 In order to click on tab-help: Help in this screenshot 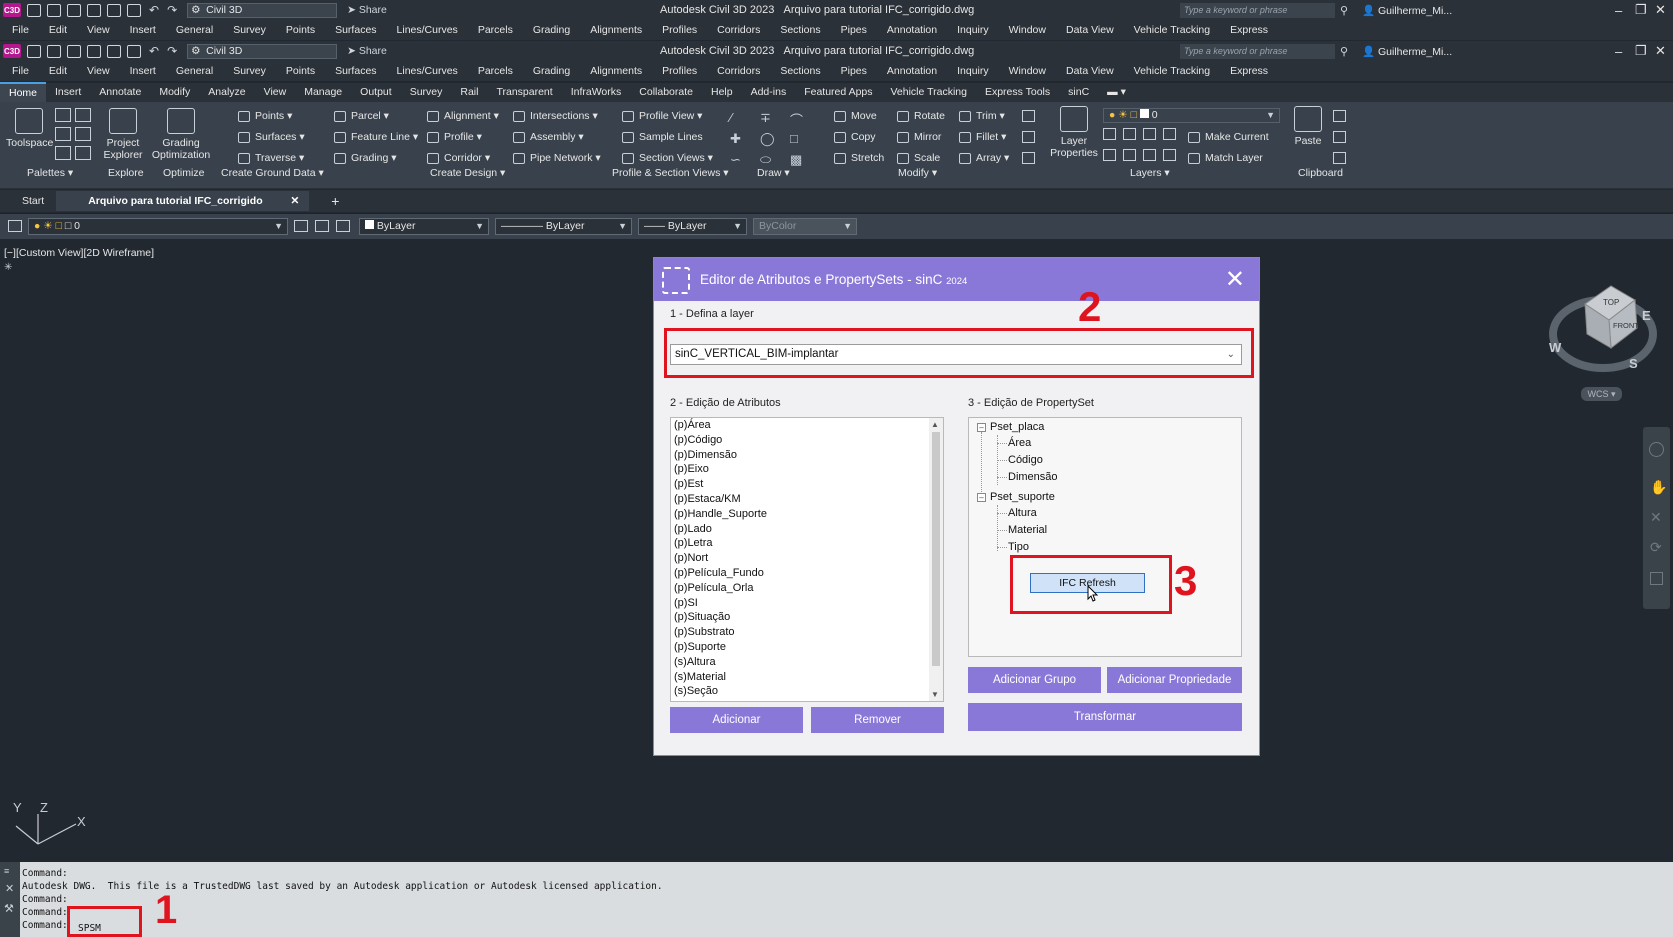, I will do `click(722, 92)`.